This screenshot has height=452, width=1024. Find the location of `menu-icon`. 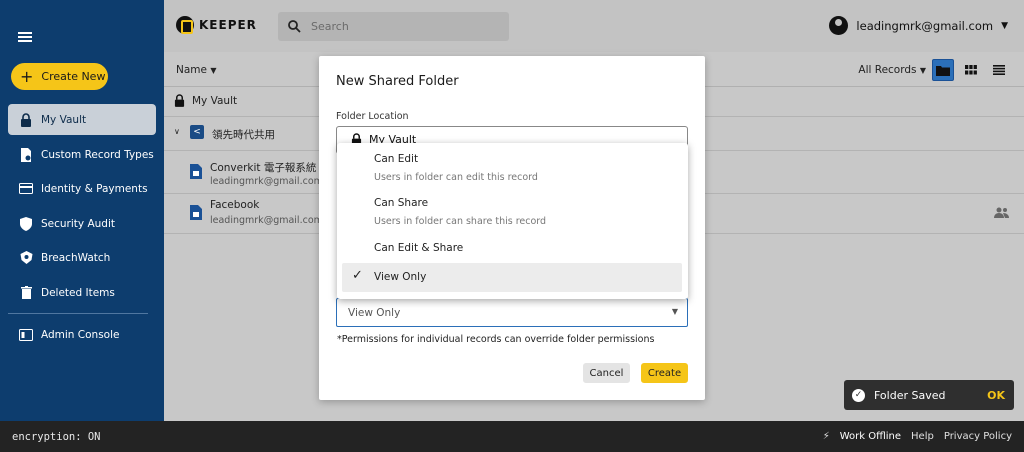

menu-icon is located at coordinates (25, 37).